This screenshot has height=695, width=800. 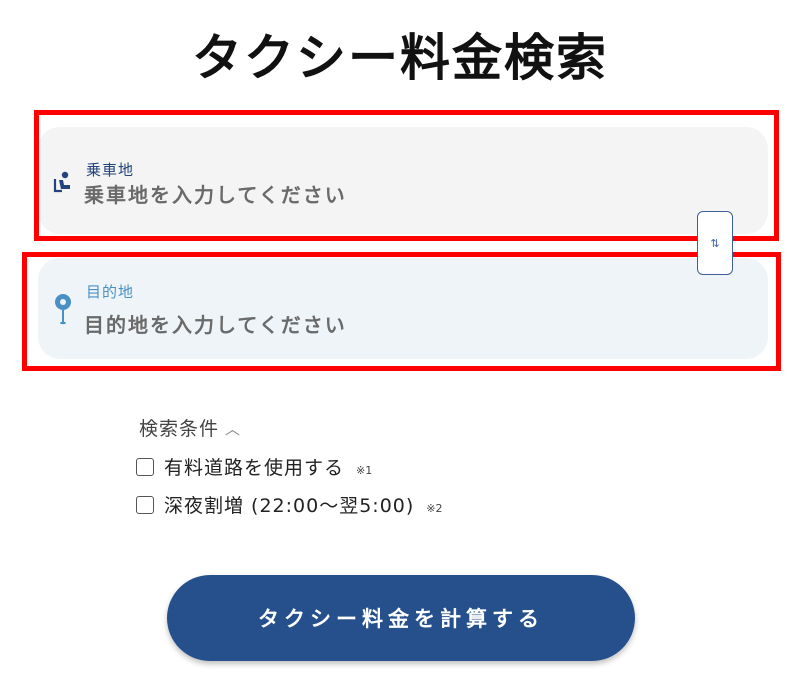 I want to click on late-night-note: ※2, so click(x=434, y=508).